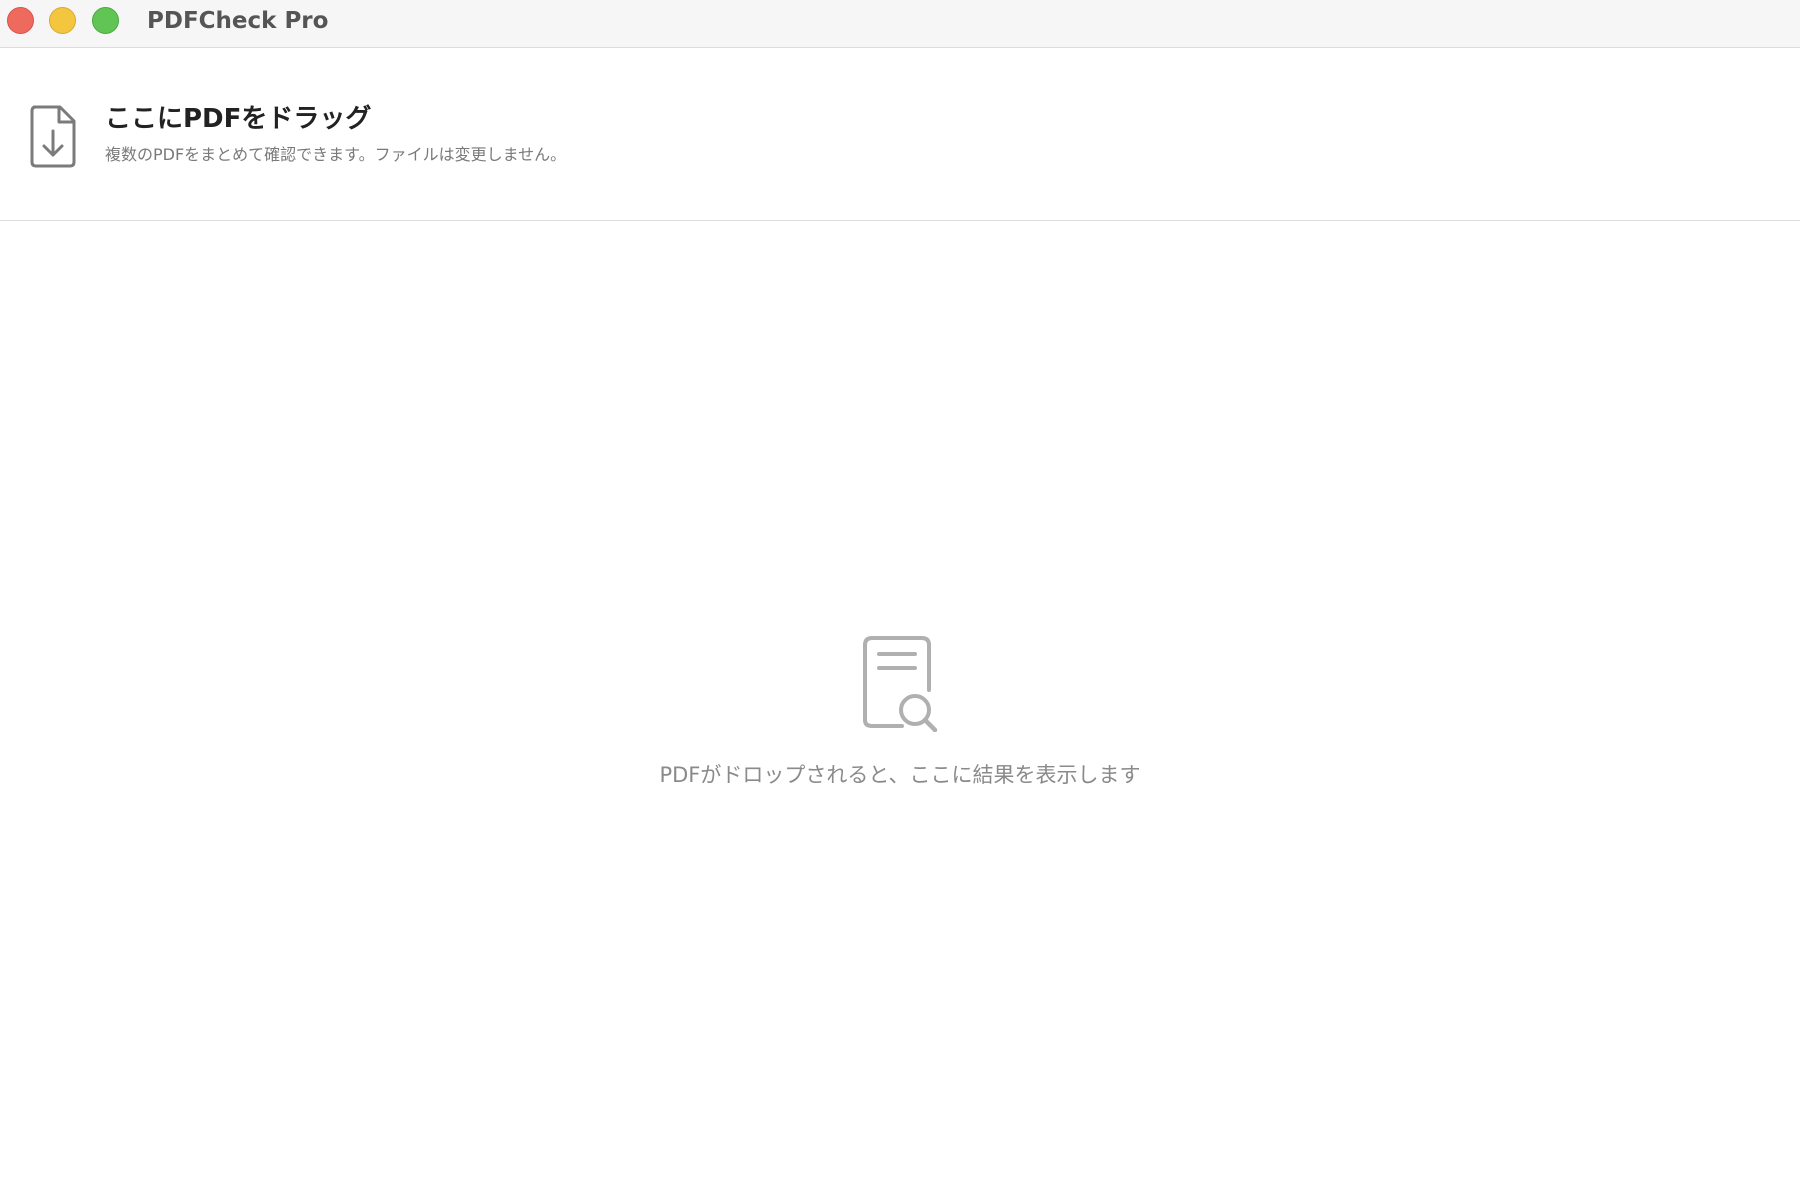 The height and width of the screenshot is (1194, 1800). What do you see at coordinates (105, 20) in the screenshot?
I see `zoom-window-button` at bounding box center [105, 20].